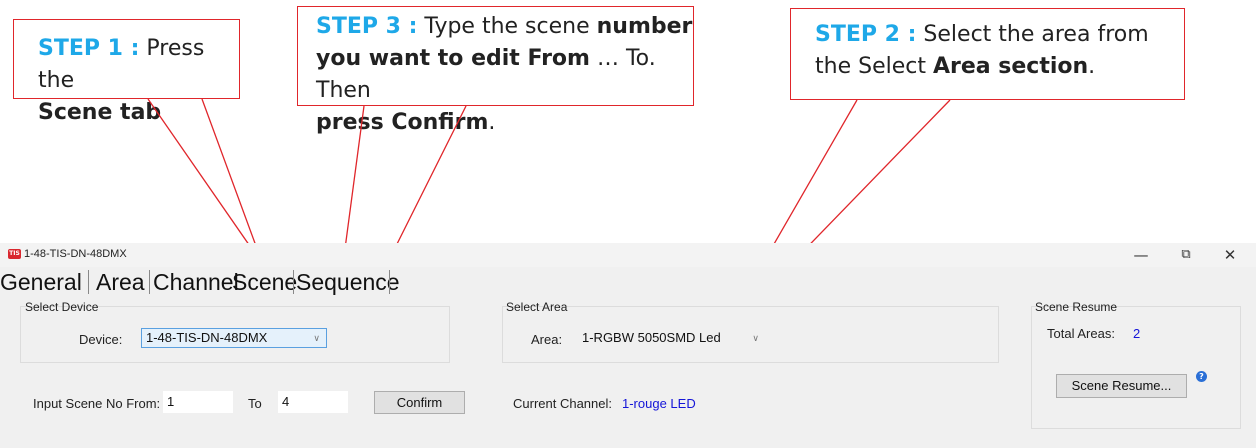 The height and width of the screenshot is (448, 1256). What do you see at coordinates (1230, 255) in the screenshot?
I see `close-button: ✕` at bounding box center [1230, 255].